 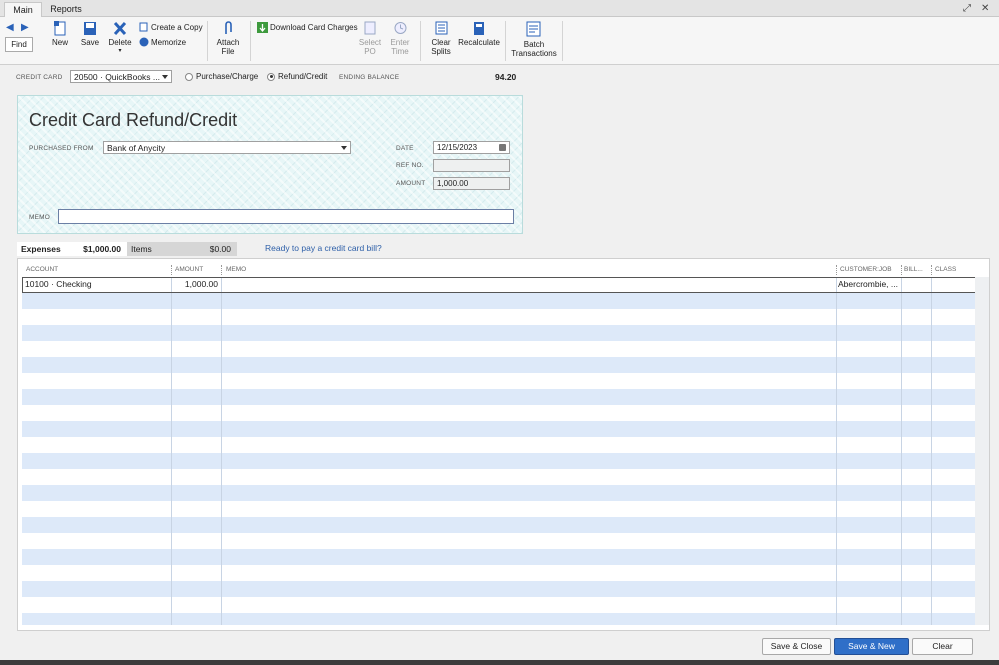 What do you see at coordinates (144, 42) in the screenshot?
I see `memorize-icon` at bounding box center [144, 42].